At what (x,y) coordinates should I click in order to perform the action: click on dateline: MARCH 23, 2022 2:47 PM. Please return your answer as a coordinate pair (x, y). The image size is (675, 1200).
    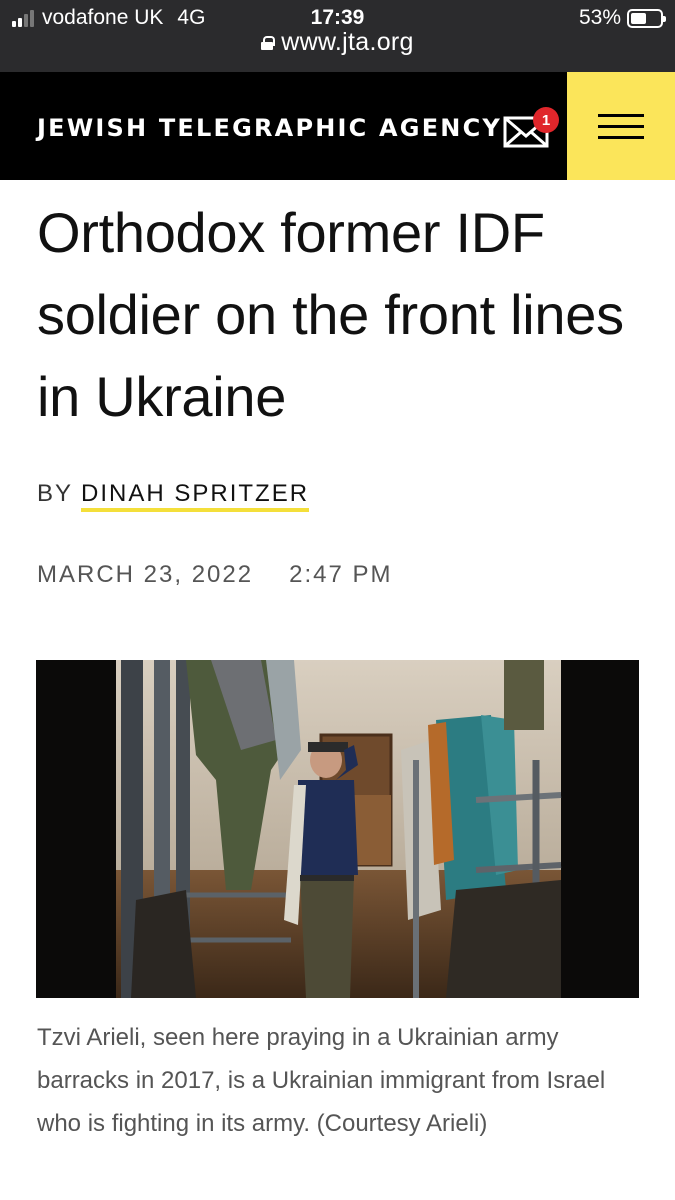
    Looking at the image, I should click on (214, 575).